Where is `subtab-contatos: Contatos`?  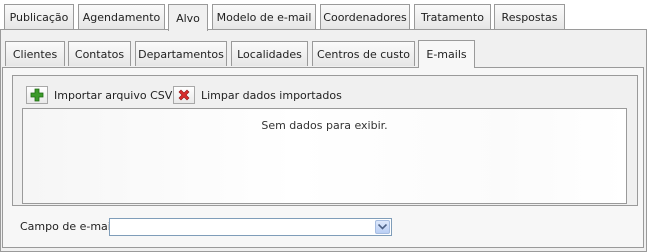 subtab-contatos: Contatos is located at coordinates (99, 53).